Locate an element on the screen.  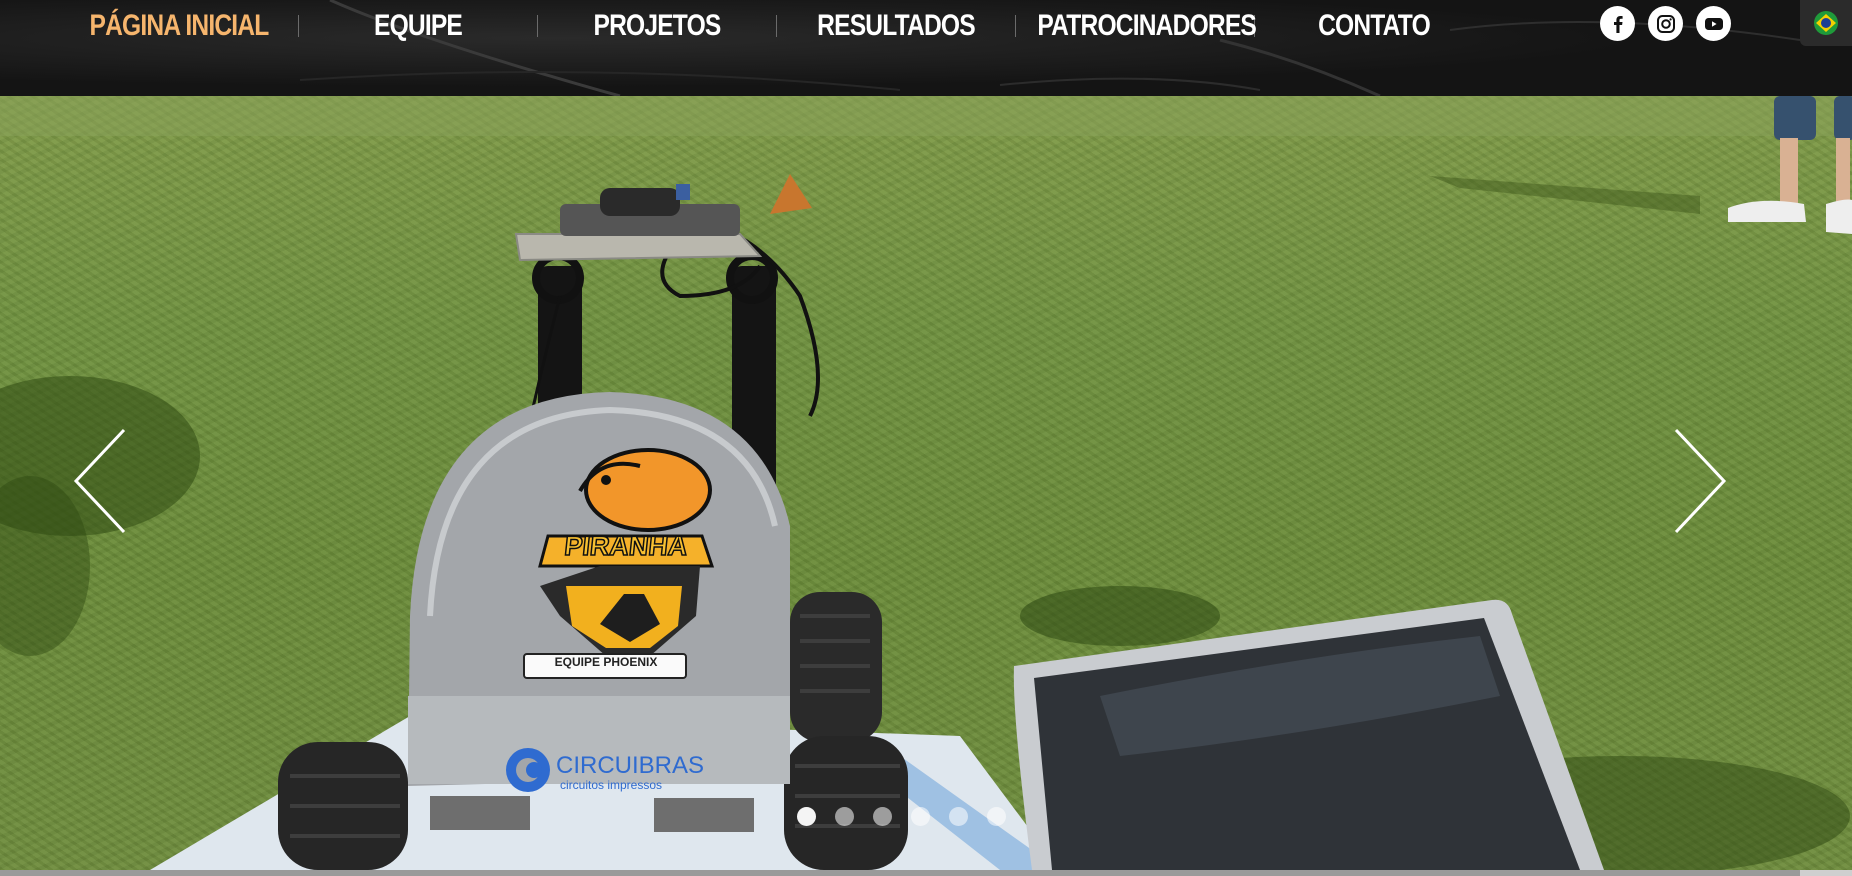
instagram-link is located at coordinates (1665, 23).